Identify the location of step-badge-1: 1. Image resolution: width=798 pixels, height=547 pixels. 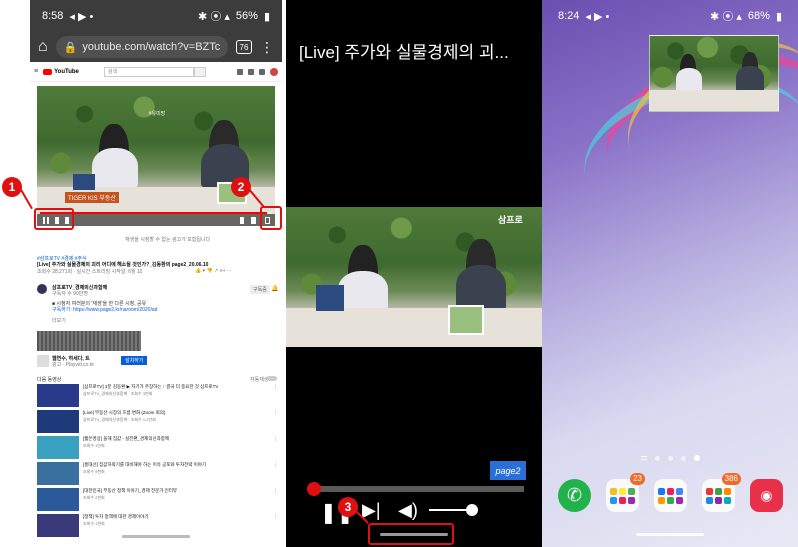
(12, 187).